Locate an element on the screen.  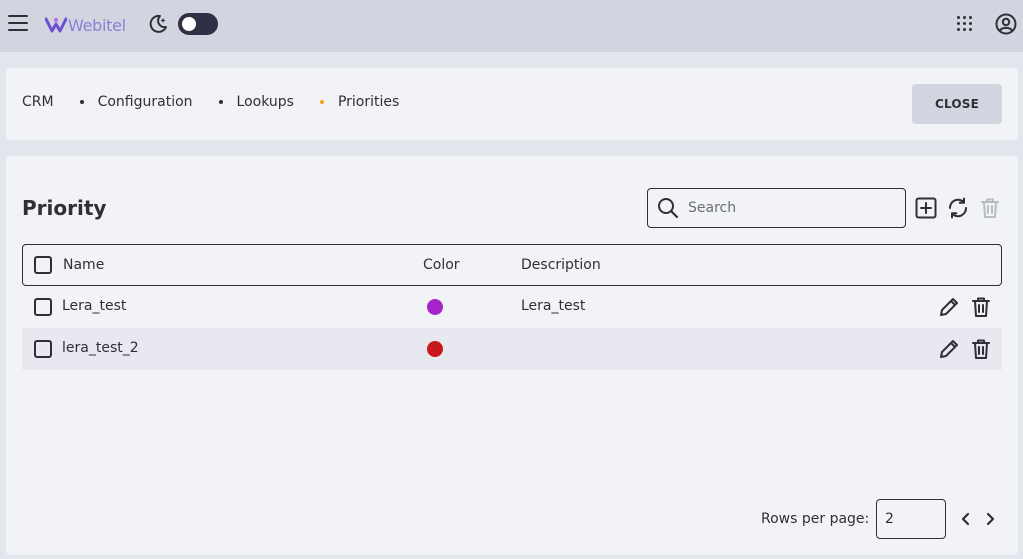
breadcrumb-item-configuration: Configuration is located at coordinates (145, 102).